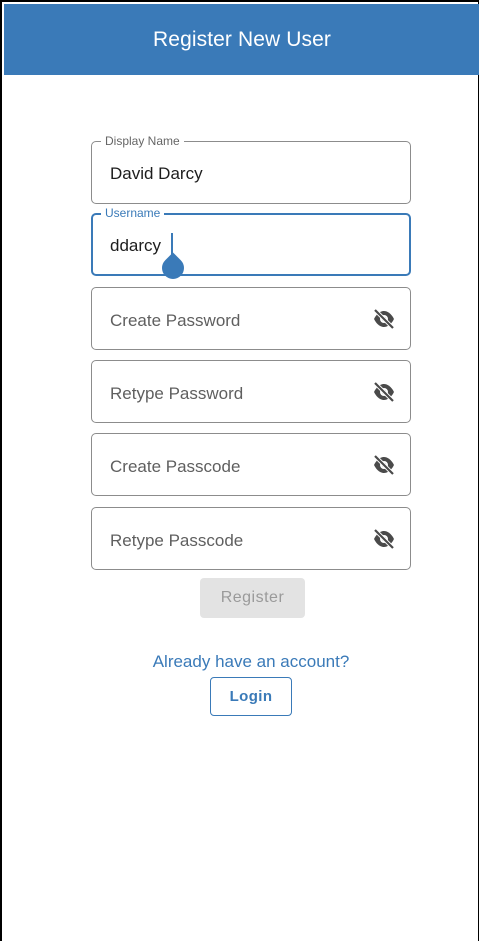 The width and height of the screenshot is (479, 941). I want to click on retype-password-placeholder: Retype Password, so click(177, 393).